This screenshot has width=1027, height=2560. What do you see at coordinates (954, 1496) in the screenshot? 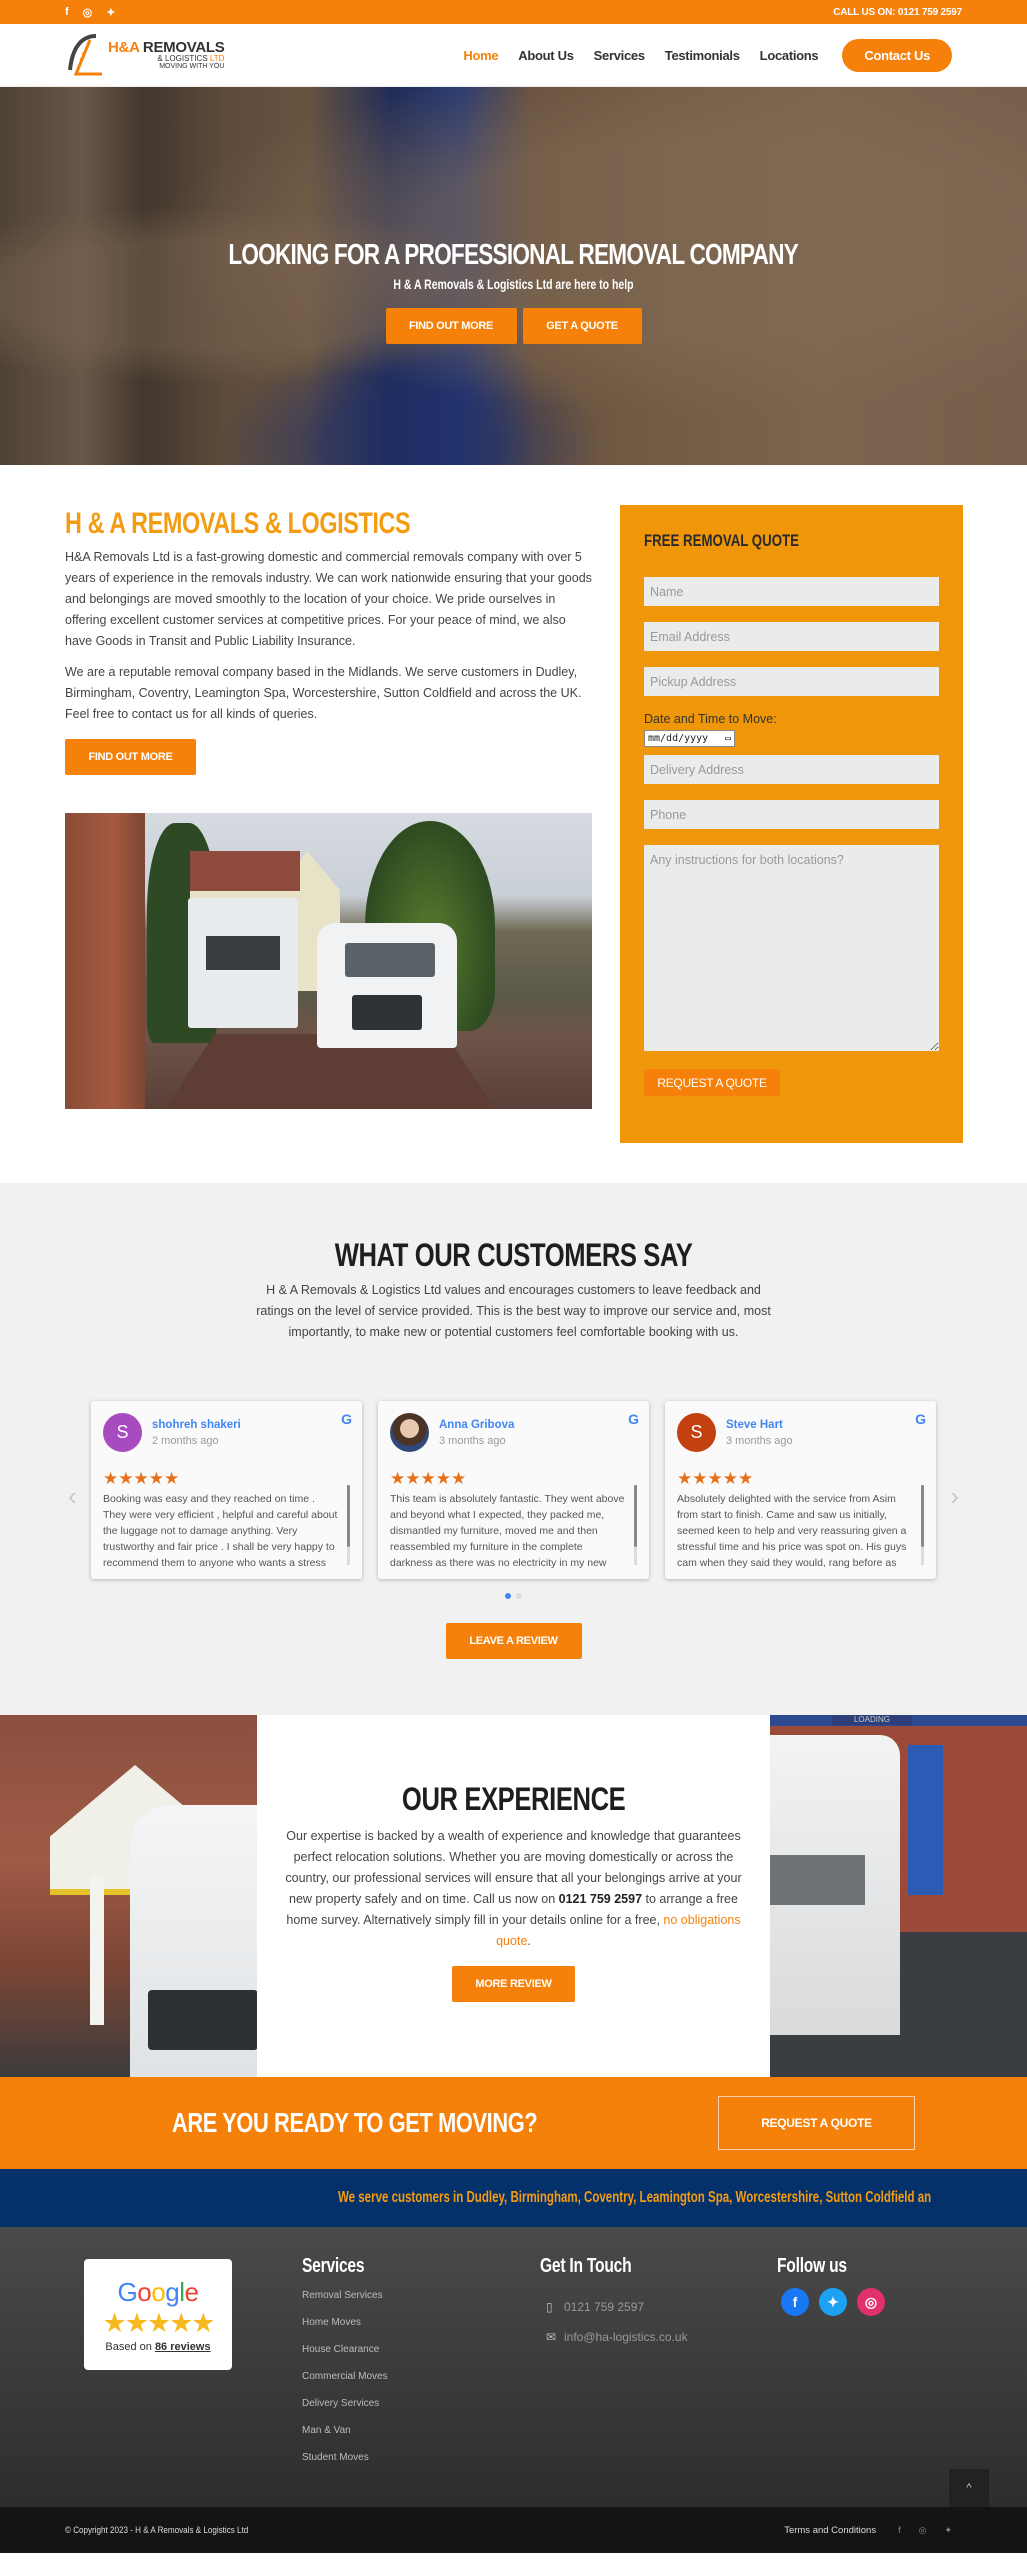
I see `carousel-next-arrow-icon: ›` at bounding box center [954, 1496].